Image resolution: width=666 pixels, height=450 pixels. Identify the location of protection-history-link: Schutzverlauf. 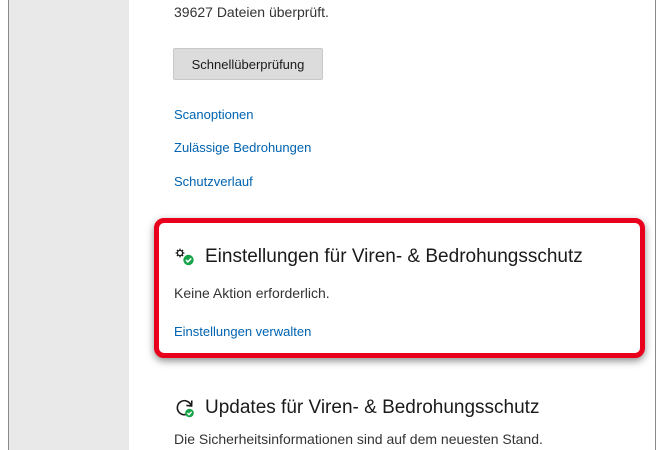
(213, 181).